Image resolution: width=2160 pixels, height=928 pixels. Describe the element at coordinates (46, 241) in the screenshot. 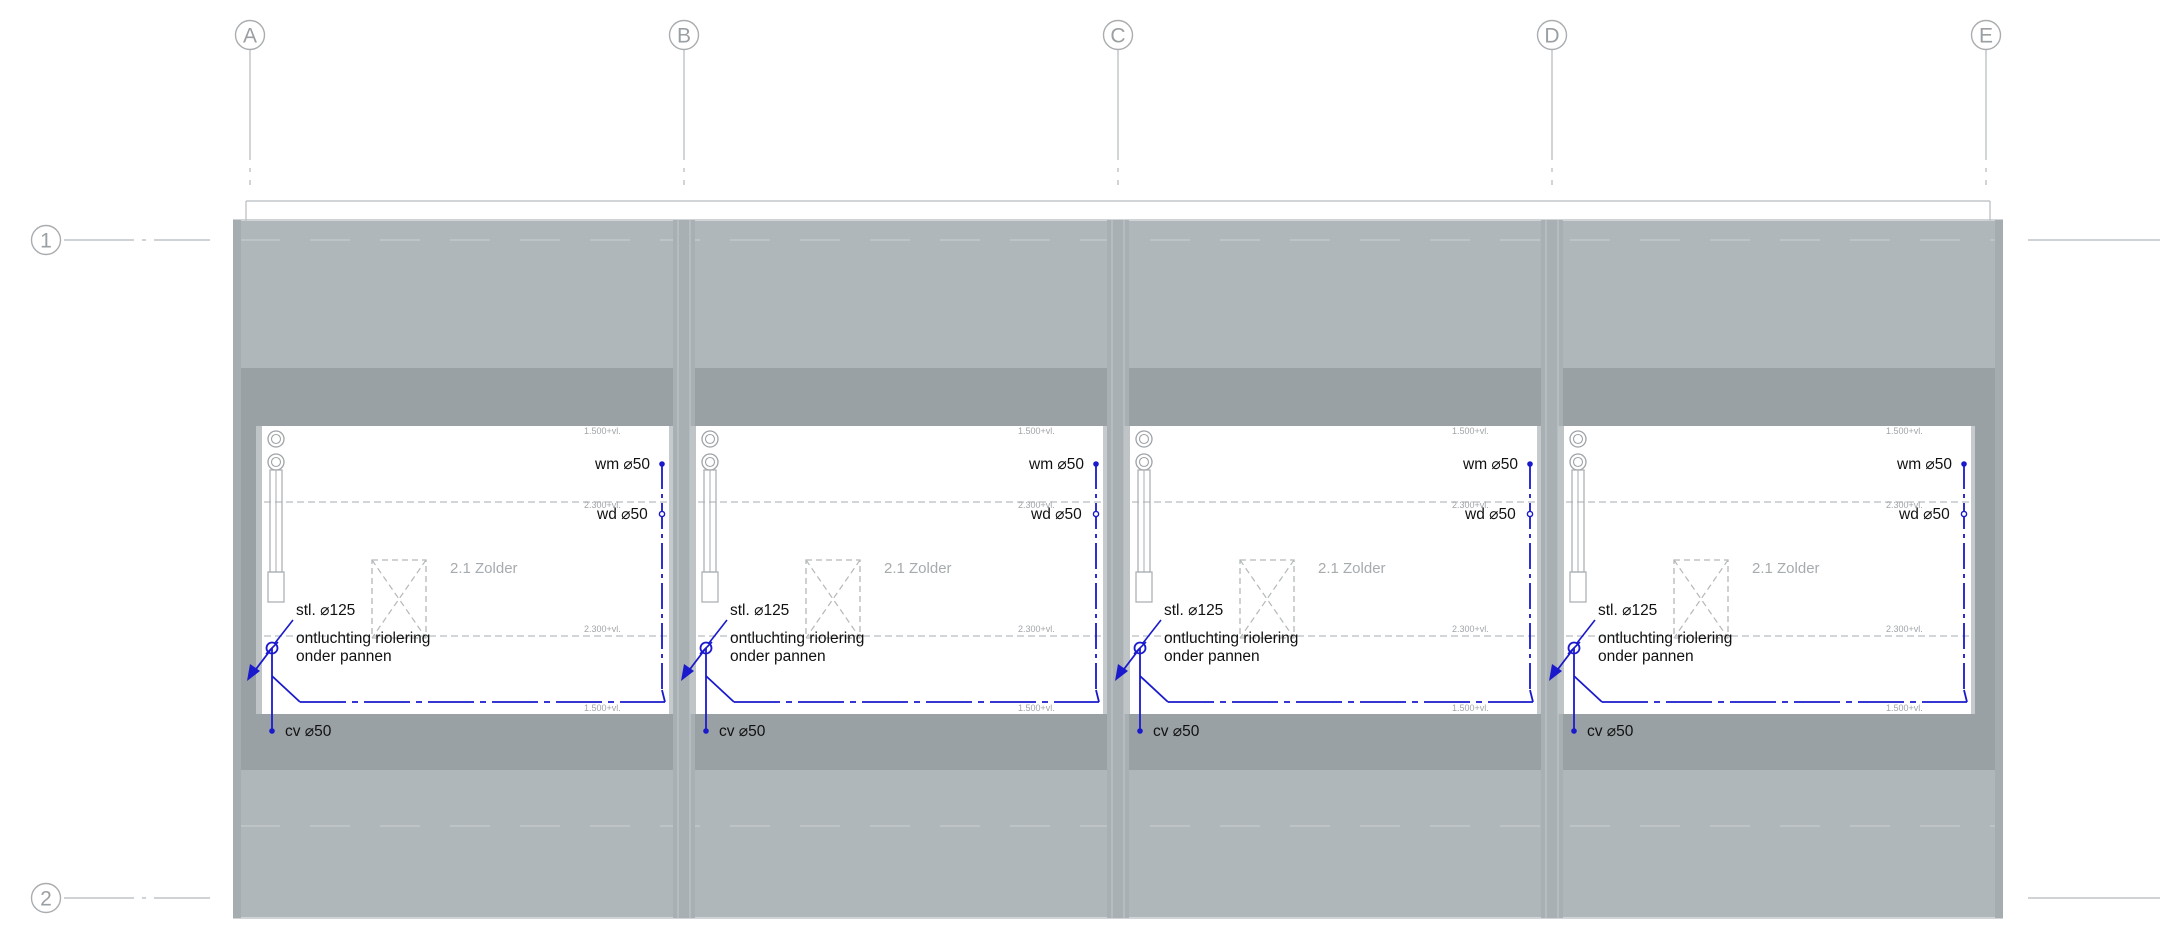

I see `grid-label-row-1: 1` at that location.